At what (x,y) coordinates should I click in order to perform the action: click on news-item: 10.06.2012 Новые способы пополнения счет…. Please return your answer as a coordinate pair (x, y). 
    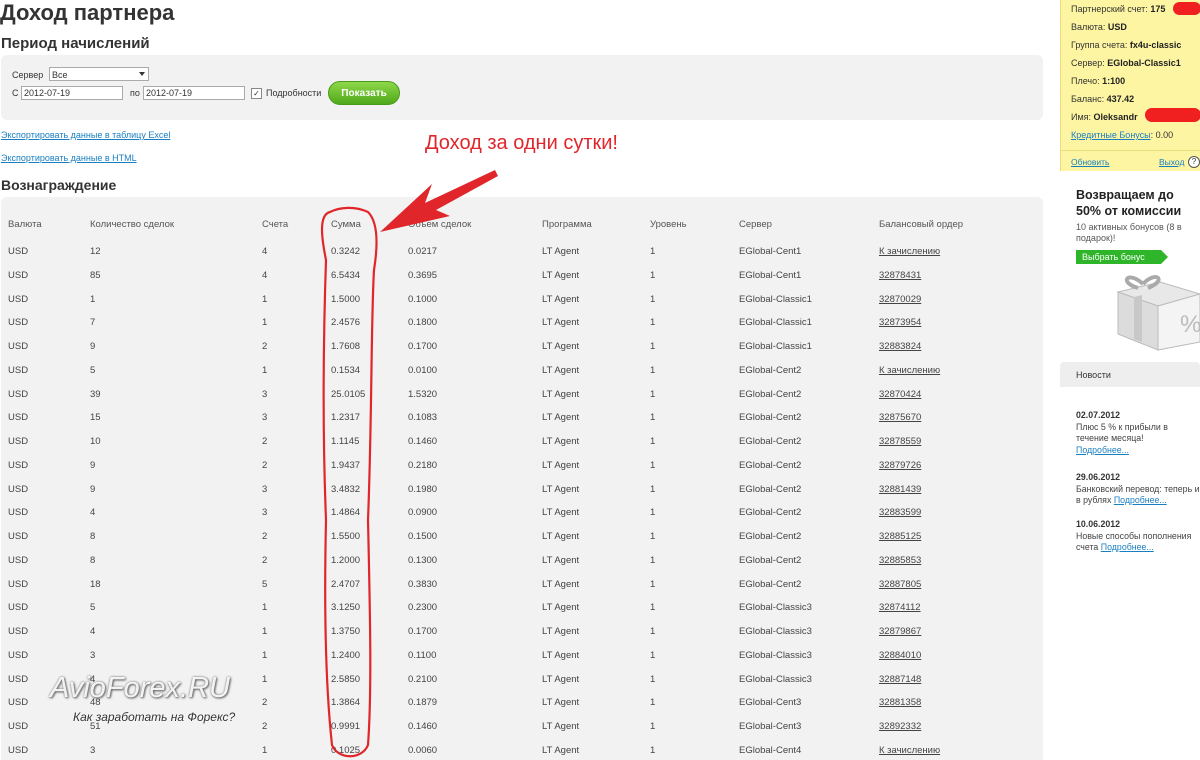
    Looking at the image, I should click on (1138, 536).